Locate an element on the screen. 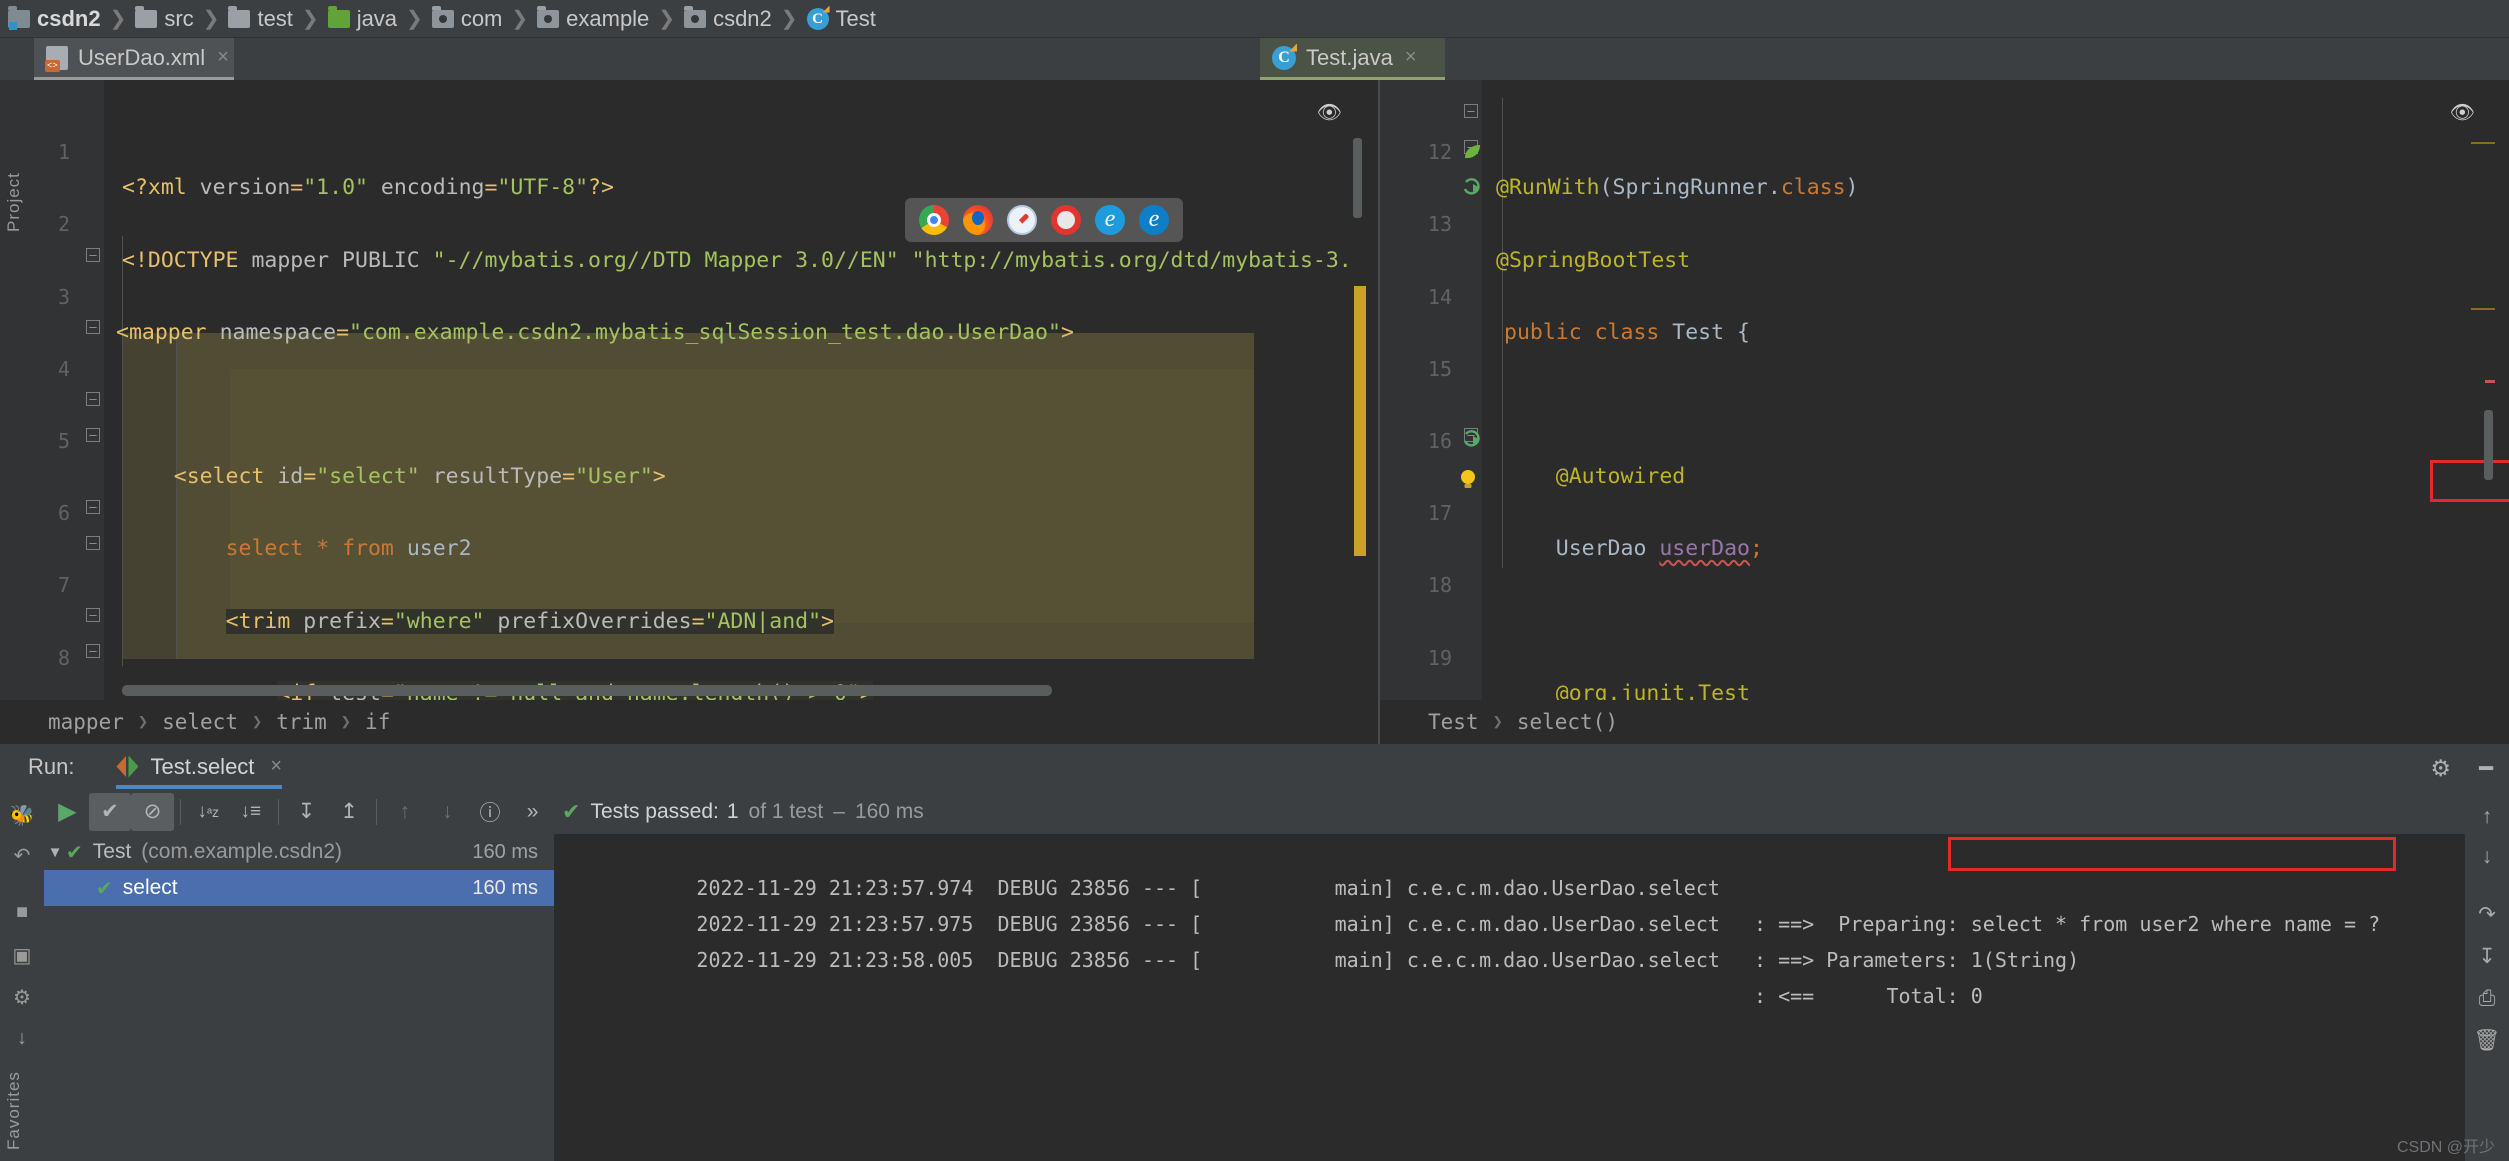 The image size is (2509, 1161). breadcrumb-item-trim: trim is located at coordinates (301, 722).